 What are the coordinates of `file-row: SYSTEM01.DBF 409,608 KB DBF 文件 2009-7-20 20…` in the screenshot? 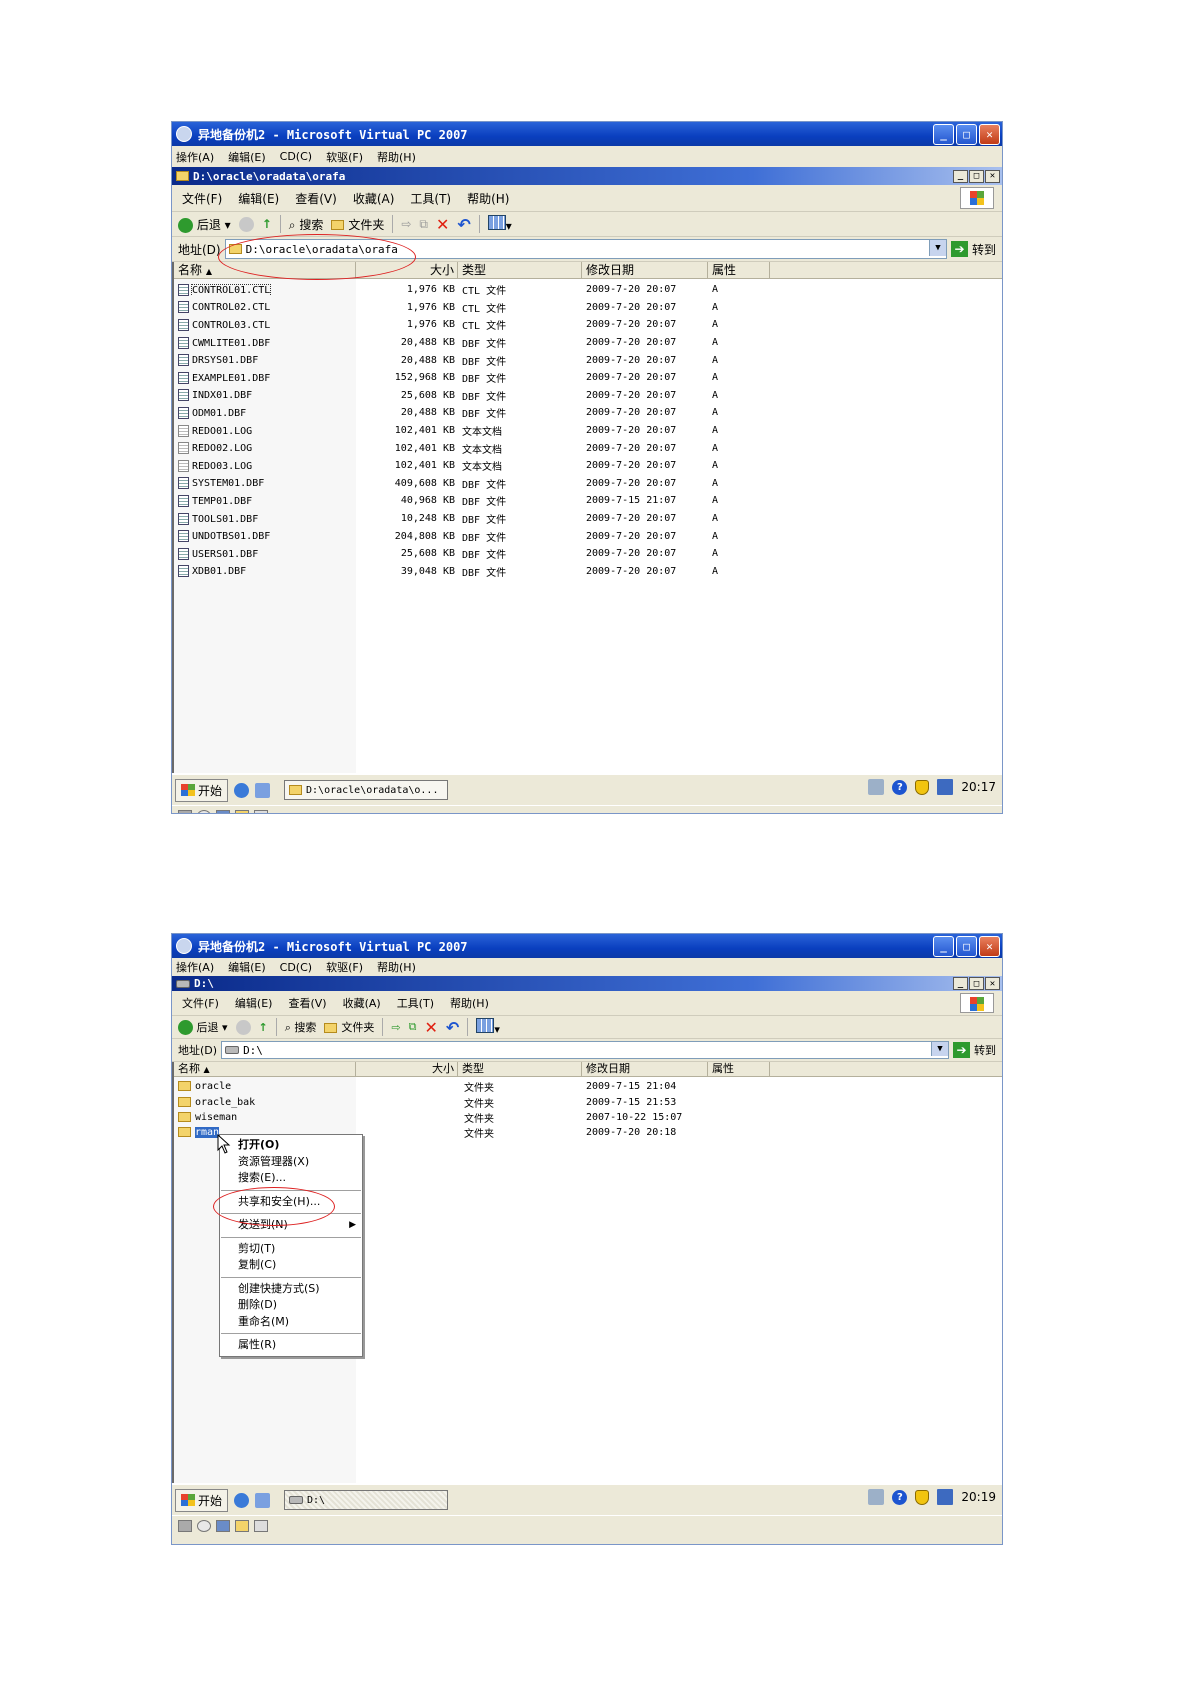 It's located at (588, 484).